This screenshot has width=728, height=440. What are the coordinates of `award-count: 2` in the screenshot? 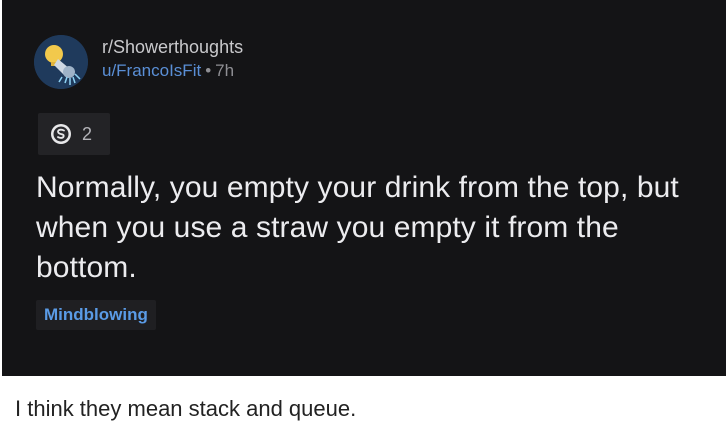 It's located at (87, 134).